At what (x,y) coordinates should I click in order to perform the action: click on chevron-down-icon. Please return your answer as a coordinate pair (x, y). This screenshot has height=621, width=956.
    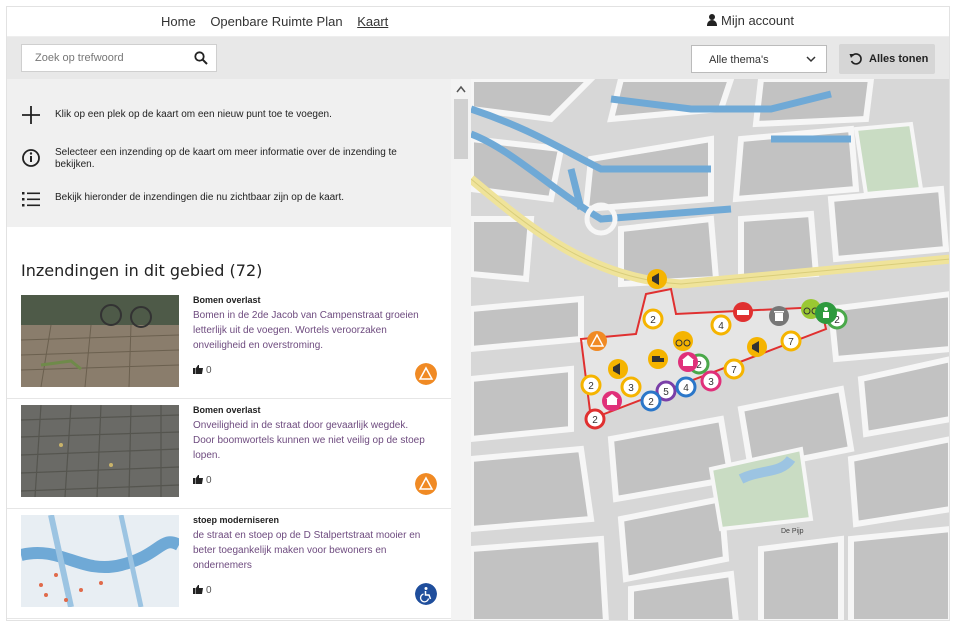
    Looking at the image, I should click on (811, 59).